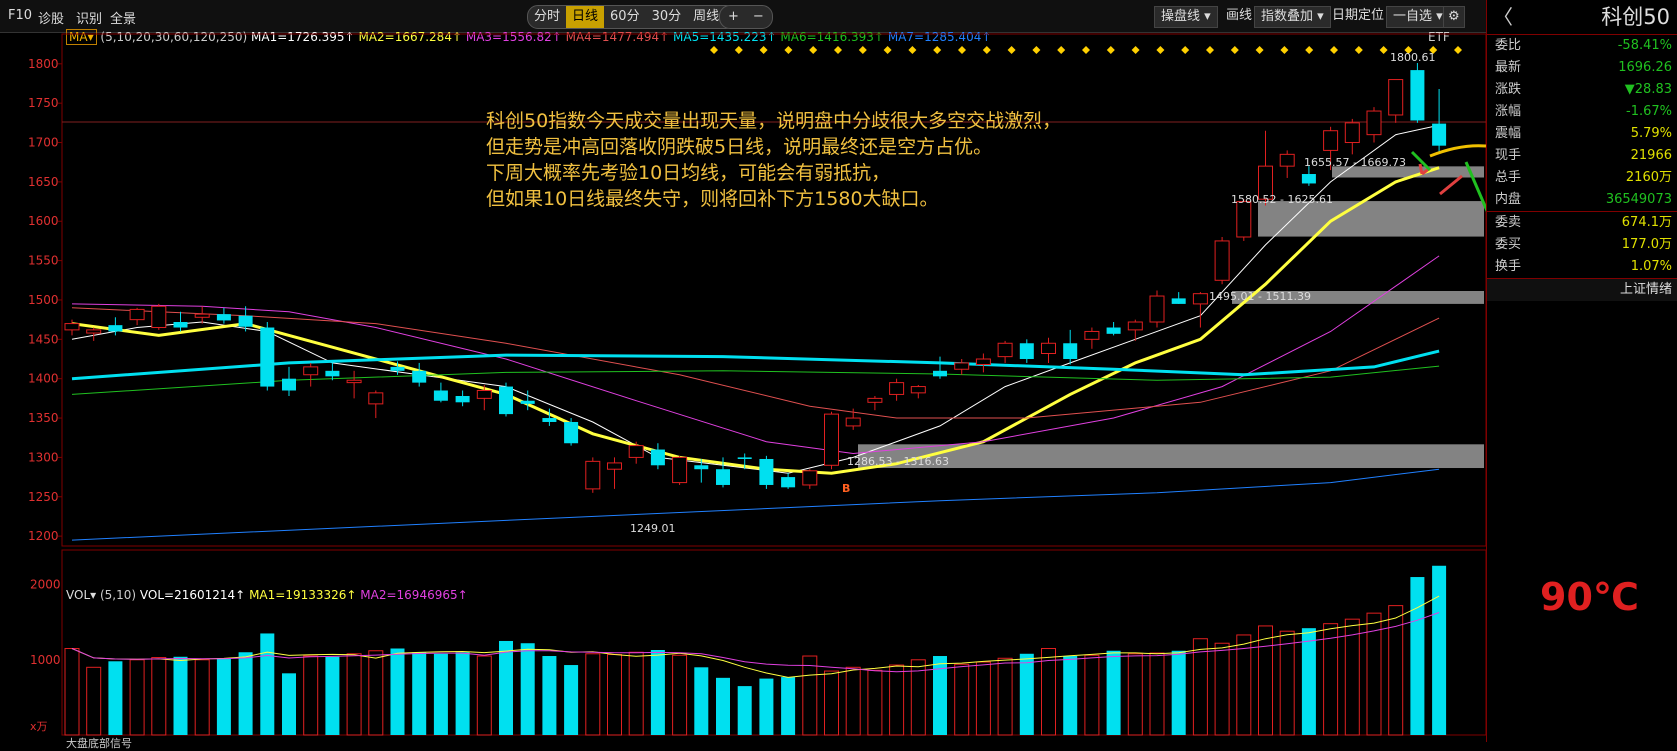  I want to click on tab-daily: 日线, so click(585, 17).